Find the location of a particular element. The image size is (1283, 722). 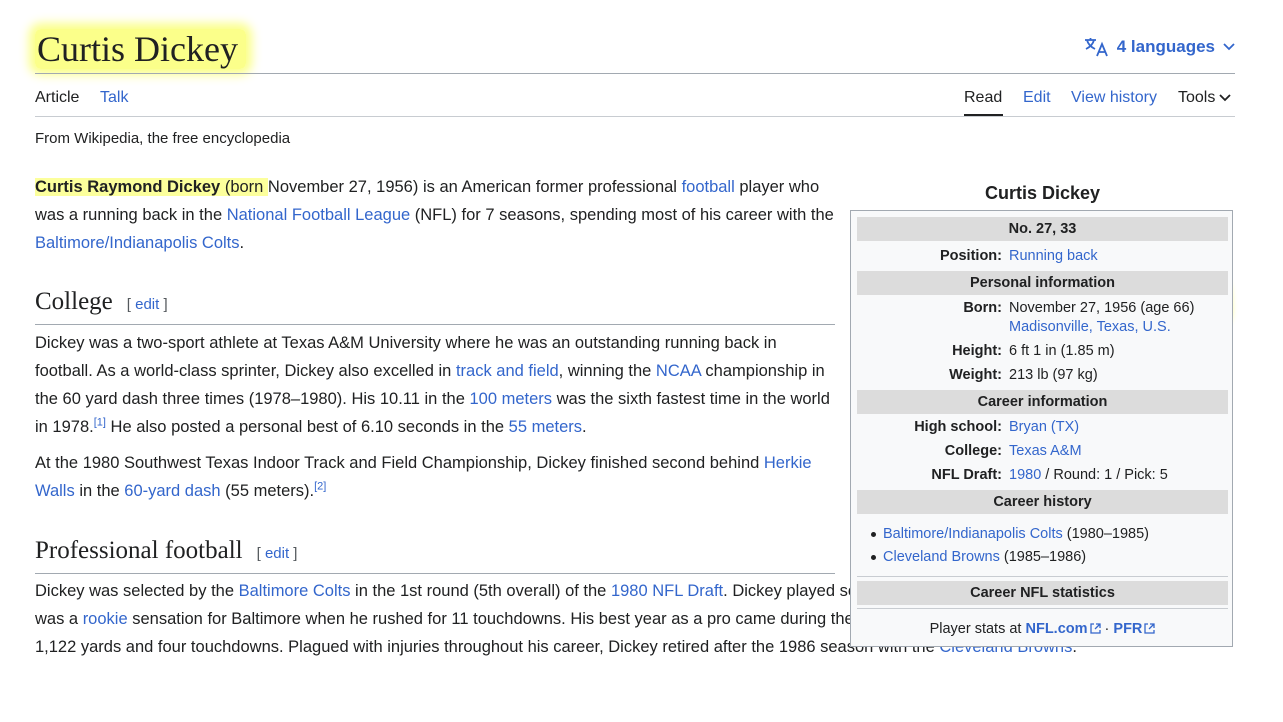

link-bryan-tx: Bryan (TX) is located at coordinates (1044, 427).